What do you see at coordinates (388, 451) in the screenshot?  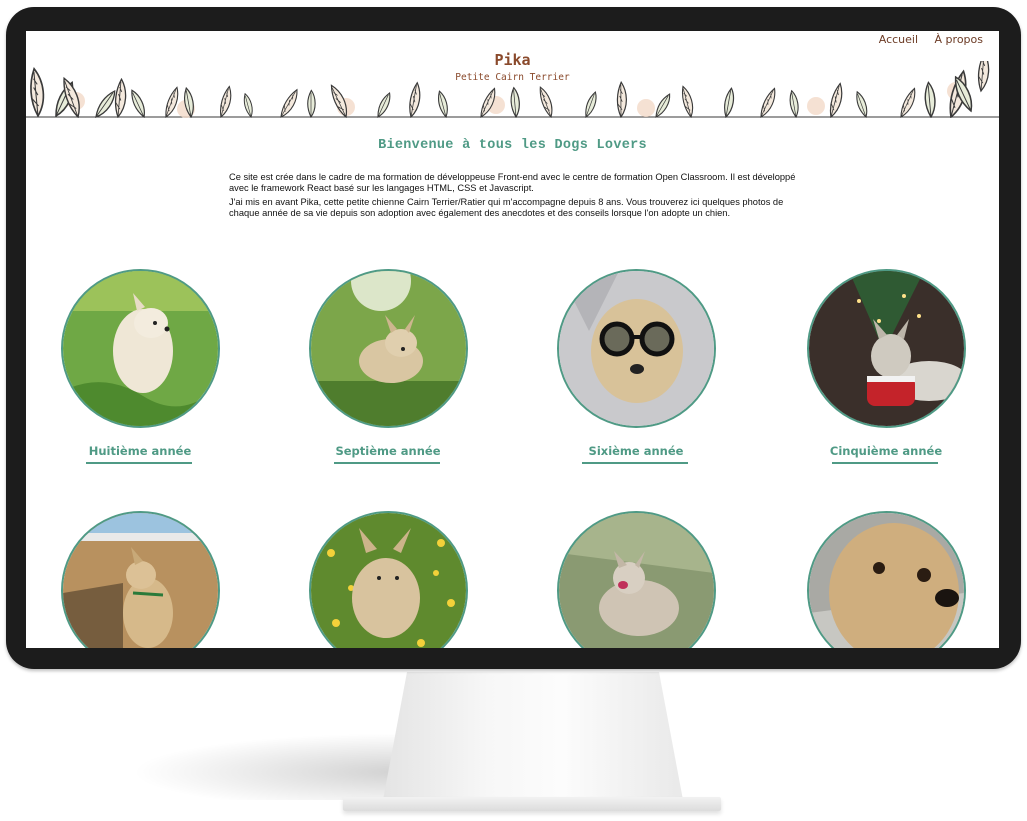 I see `card-title: Septième année` at bounding box center [388, 451].